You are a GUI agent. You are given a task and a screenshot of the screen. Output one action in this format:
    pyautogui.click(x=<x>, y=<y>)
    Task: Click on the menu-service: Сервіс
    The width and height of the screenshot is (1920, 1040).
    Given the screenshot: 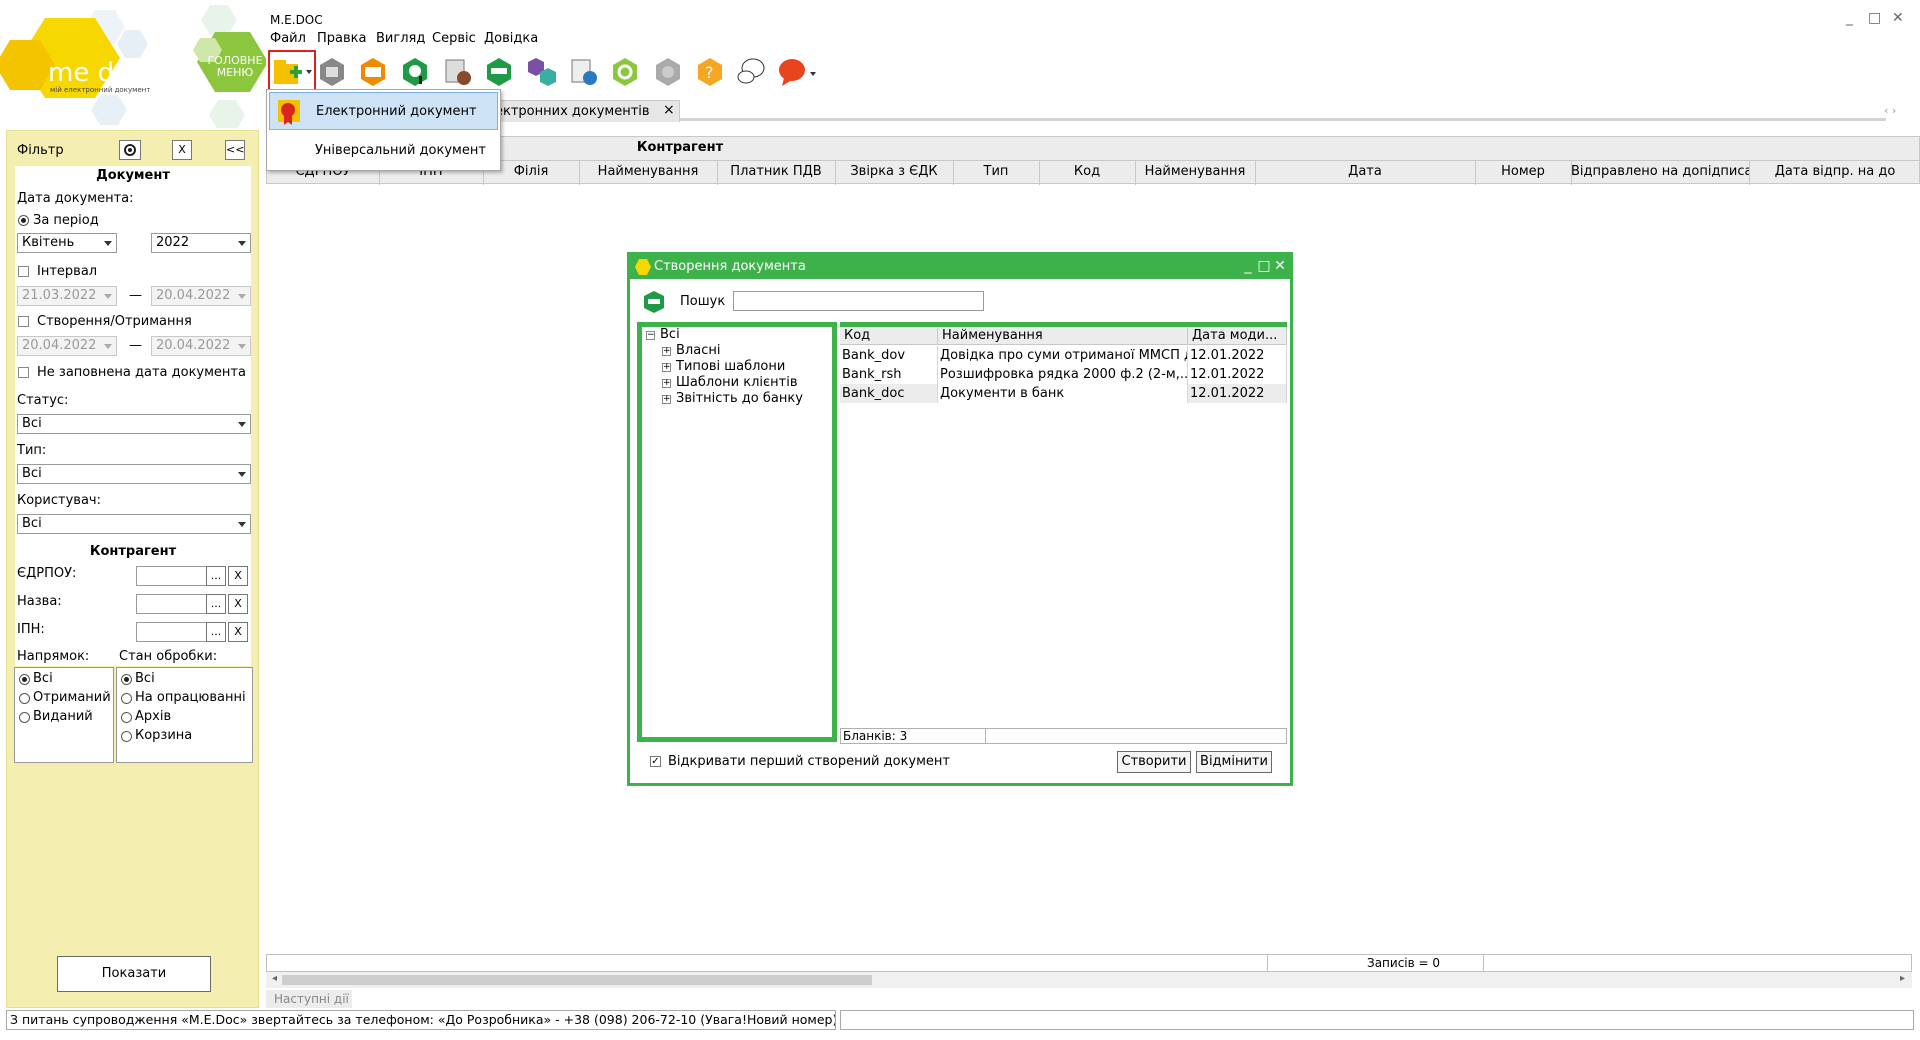 What is the action you would take?
    pyautogui.click(x=454, y=38)
    